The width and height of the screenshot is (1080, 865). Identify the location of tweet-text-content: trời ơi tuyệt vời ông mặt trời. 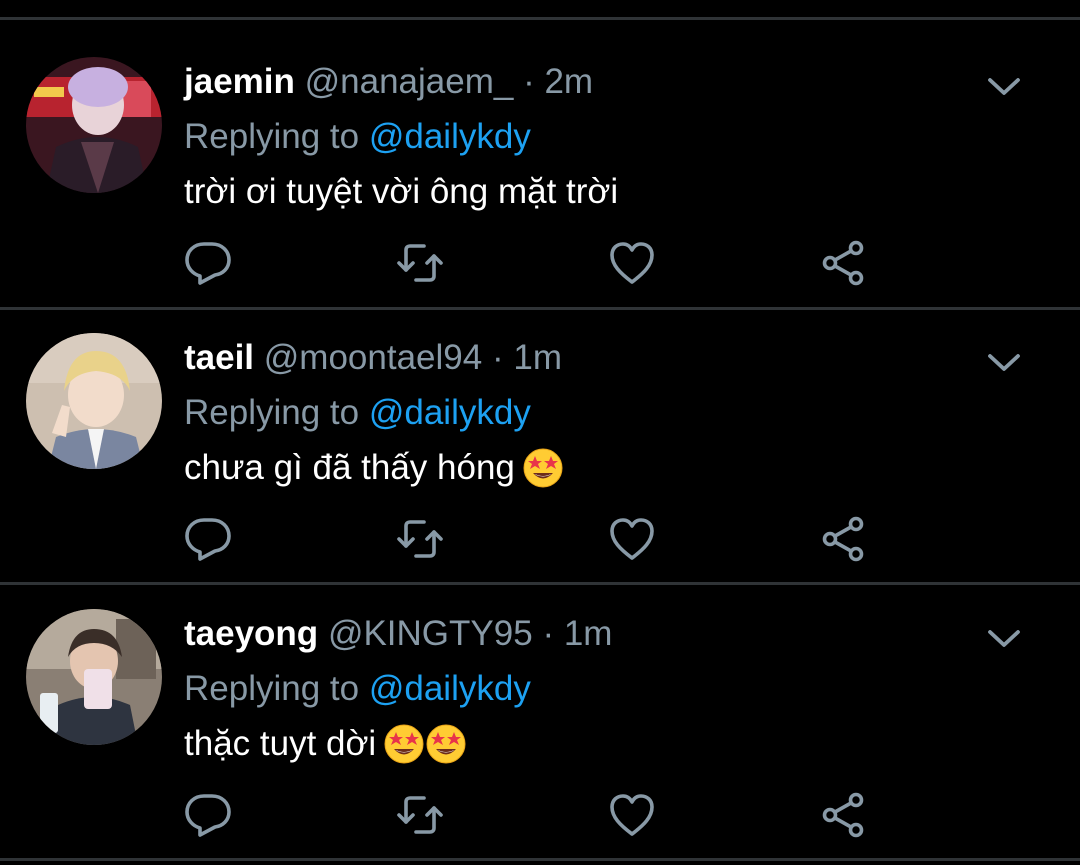
(401, 191).